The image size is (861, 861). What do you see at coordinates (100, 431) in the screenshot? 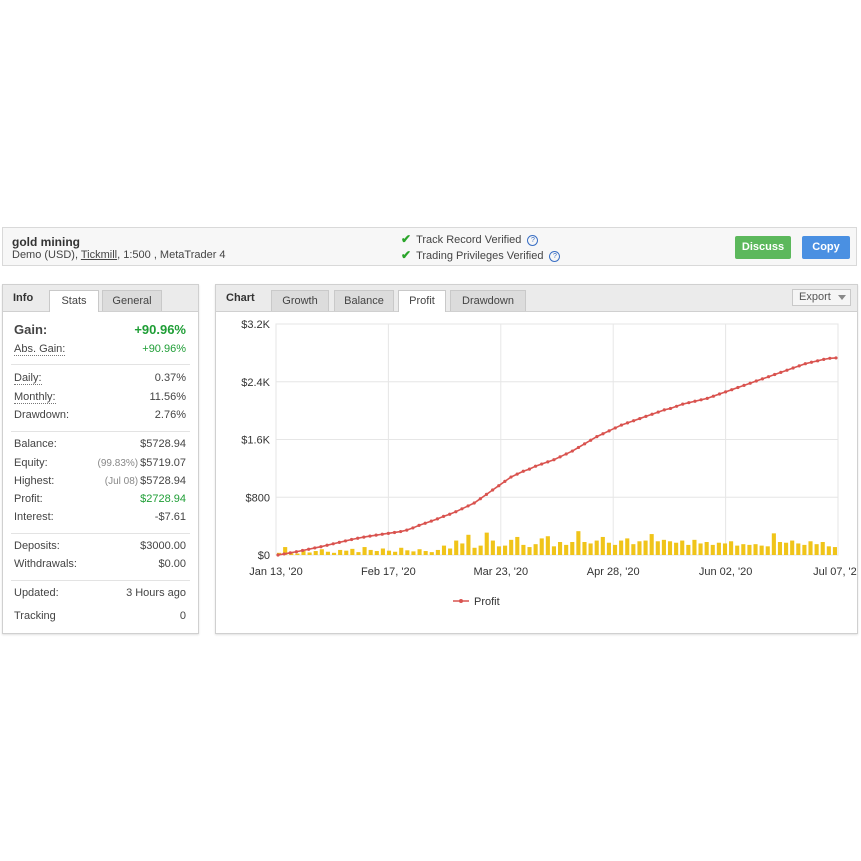
I see `divider` at bounding box center [100, 431].